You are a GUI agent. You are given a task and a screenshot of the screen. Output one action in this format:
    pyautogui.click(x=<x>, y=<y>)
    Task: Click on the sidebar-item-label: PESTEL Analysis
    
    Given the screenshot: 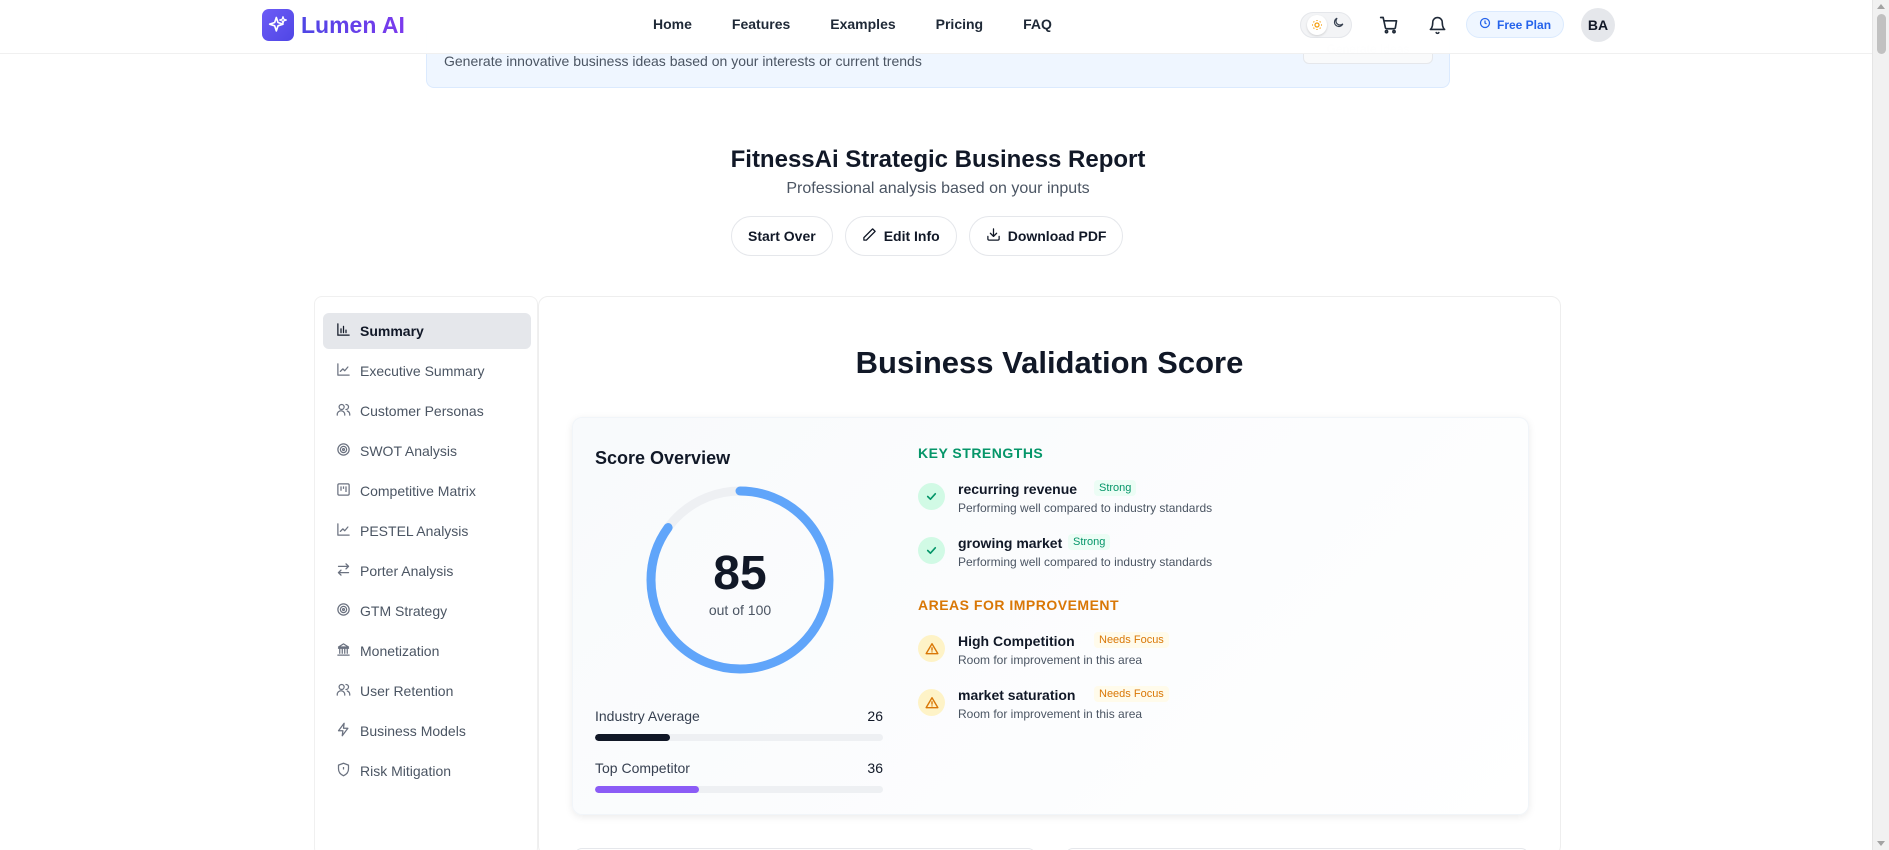 What is the action you would take?
    pyautogui.click(x=414, y=531)
    